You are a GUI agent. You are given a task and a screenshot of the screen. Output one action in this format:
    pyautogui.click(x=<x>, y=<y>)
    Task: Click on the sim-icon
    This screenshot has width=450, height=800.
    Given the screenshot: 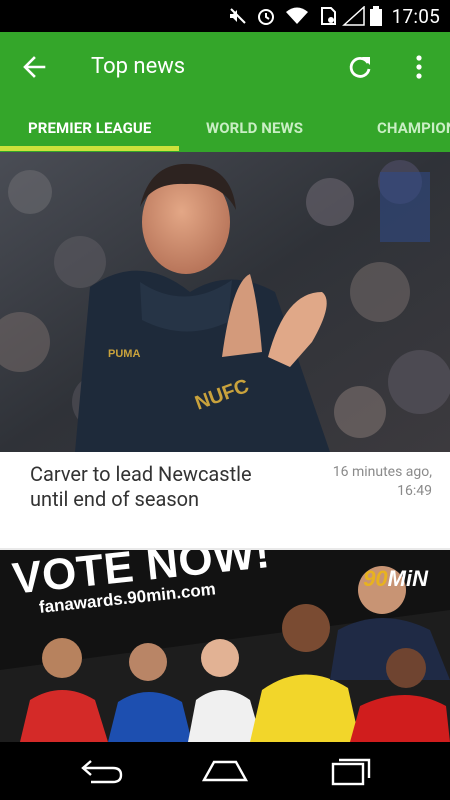 What is the action you would take?
    pyautogui.click(x=328, y=16)
    